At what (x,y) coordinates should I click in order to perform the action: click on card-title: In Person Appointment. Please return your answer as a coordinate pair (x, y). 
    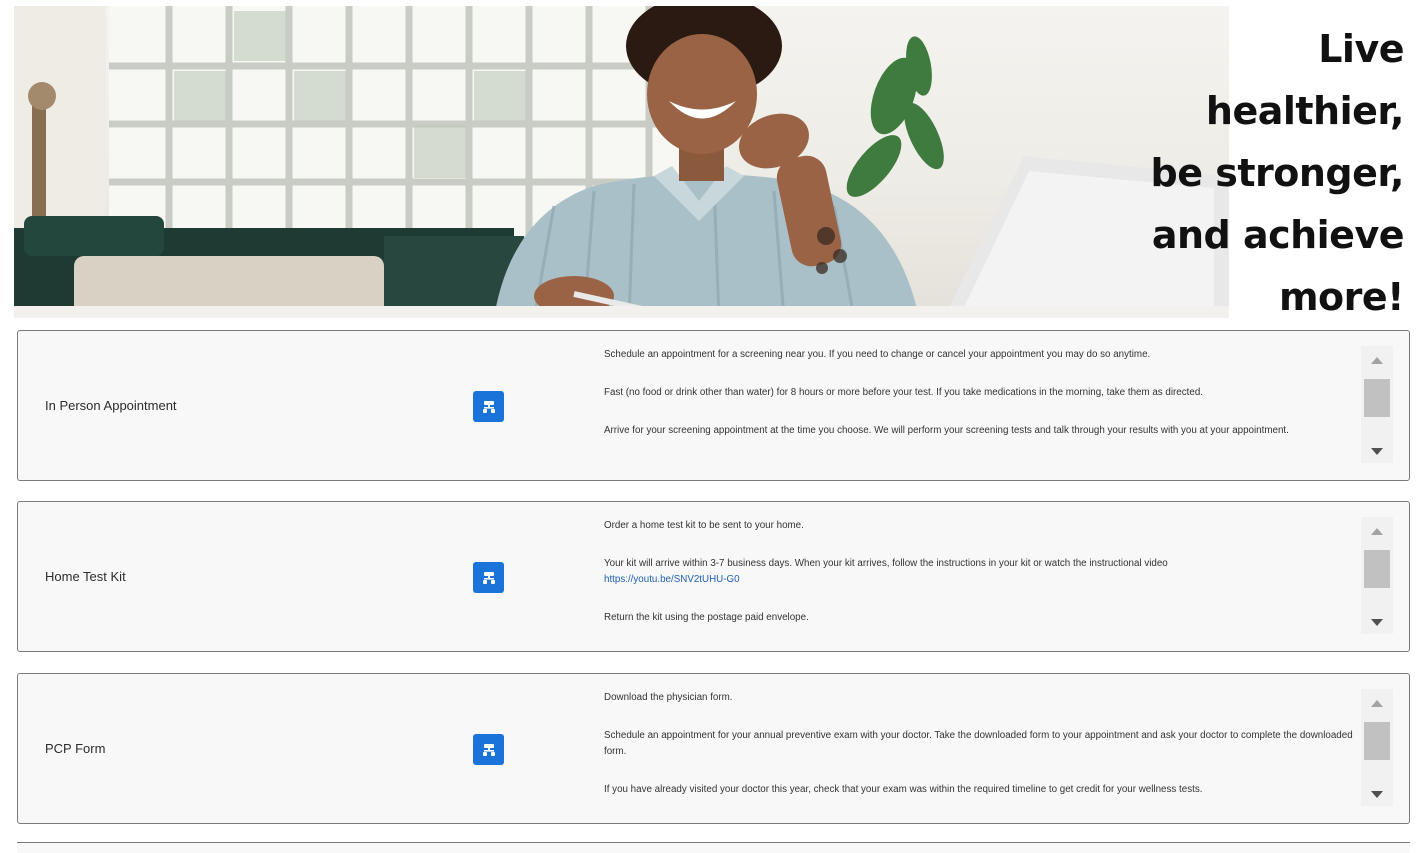
    Looking at the image, I should click on (111, 405).